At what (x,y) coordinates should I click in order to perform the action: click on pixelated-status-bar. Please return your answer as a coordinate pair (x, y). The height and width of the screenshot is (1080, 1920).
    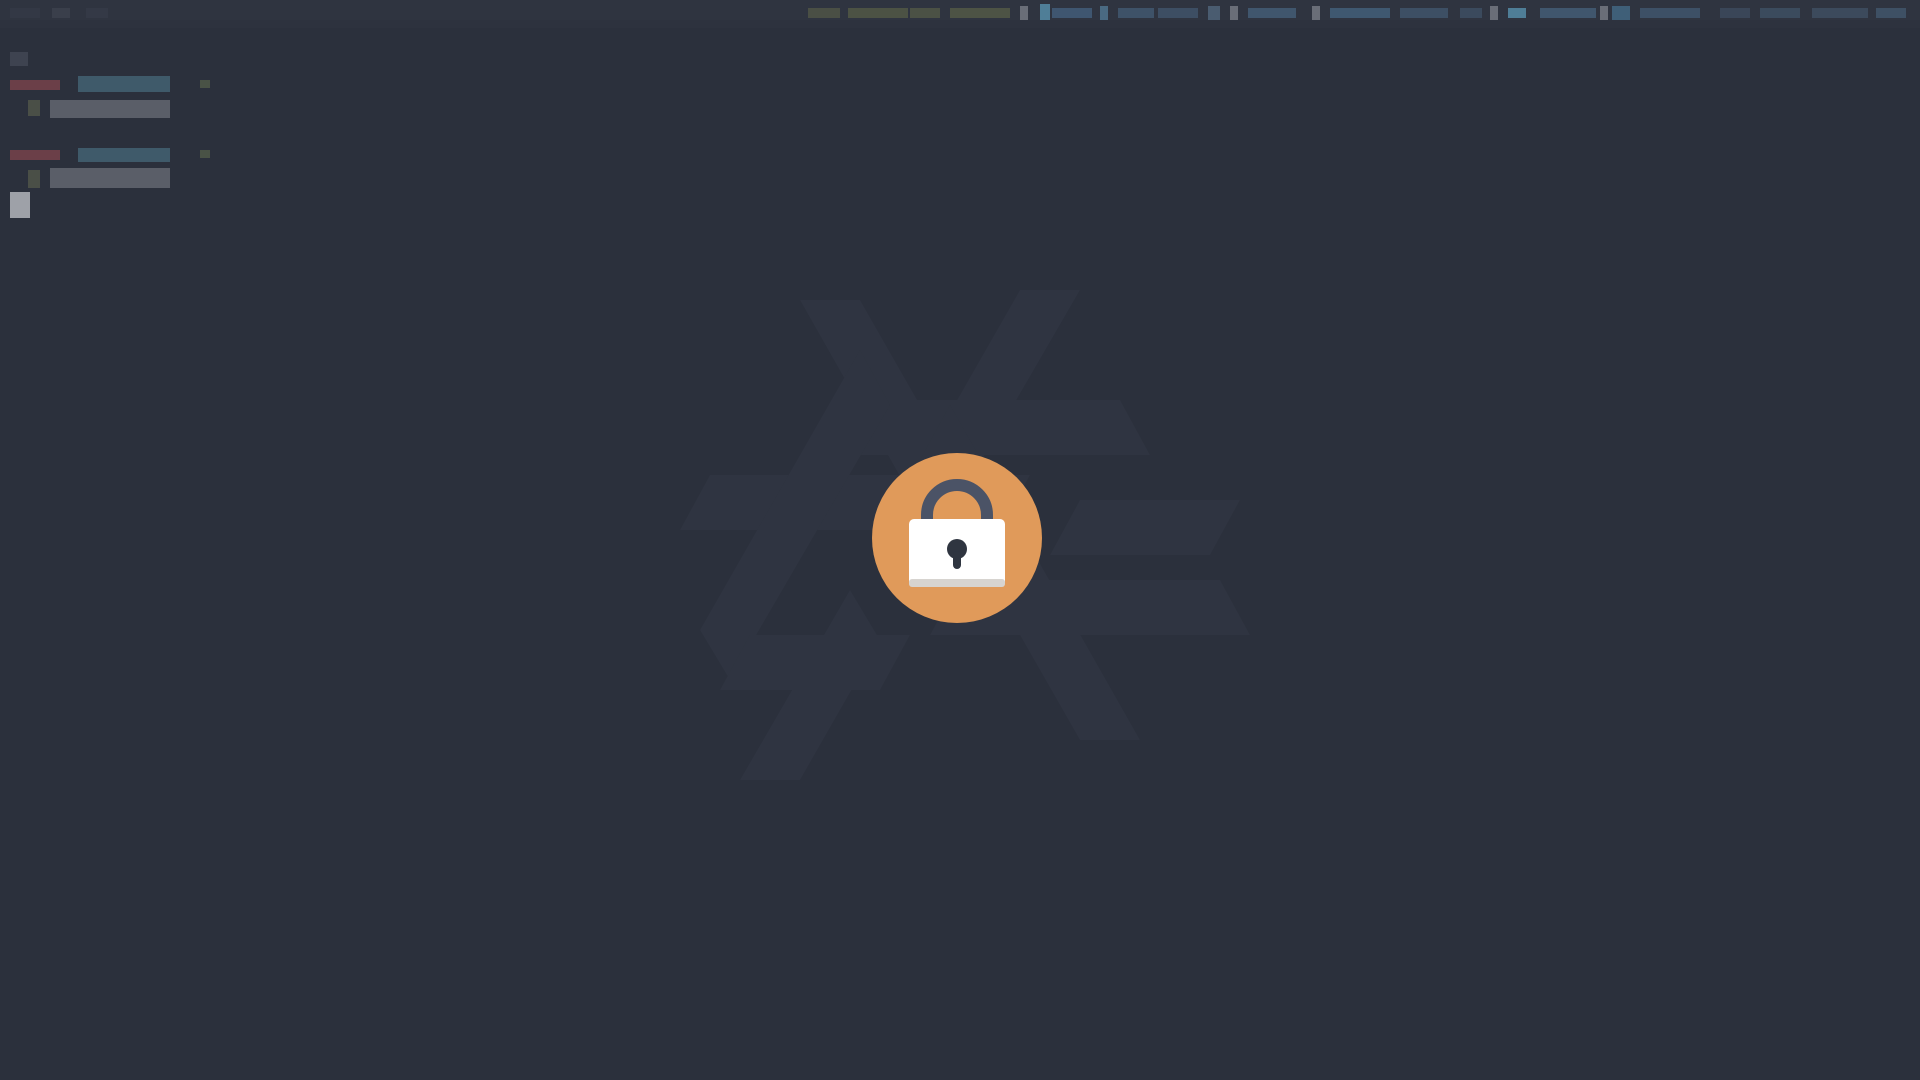
    Looking at the image, I should click on (960, 14).